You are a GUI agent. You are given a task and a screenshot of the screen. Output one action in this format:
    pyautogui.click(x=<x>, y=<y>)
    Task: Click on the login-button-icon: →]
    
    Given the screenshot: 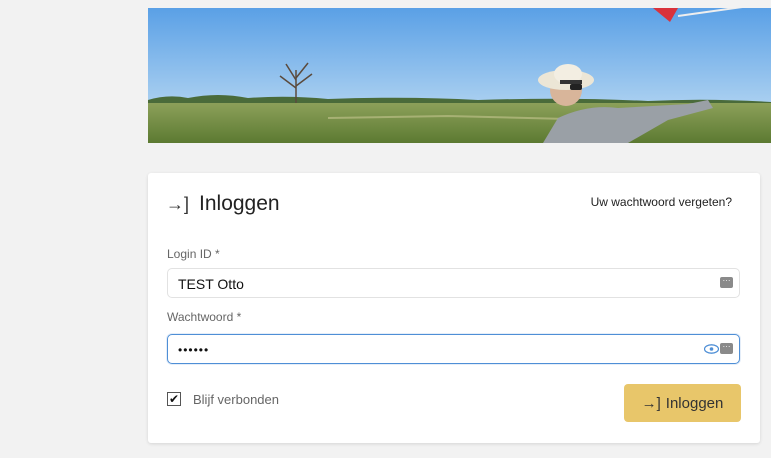 What is the action you would take?
    pyautogui.click(x=651, y=403)
    